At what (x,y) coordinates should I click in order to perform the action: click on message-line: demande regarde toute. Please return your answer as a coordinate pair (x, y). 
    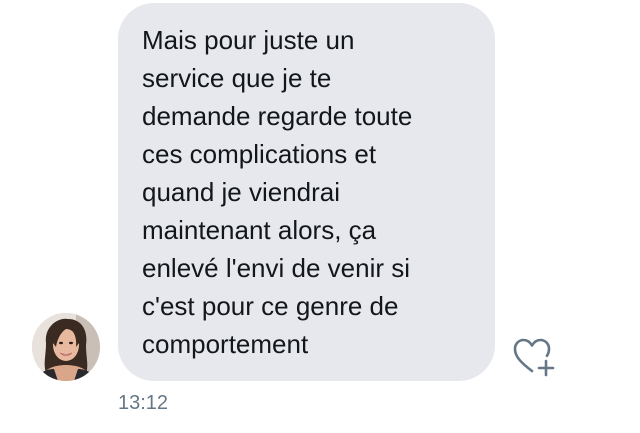
    Looking at the image, I should click on (277, 116).